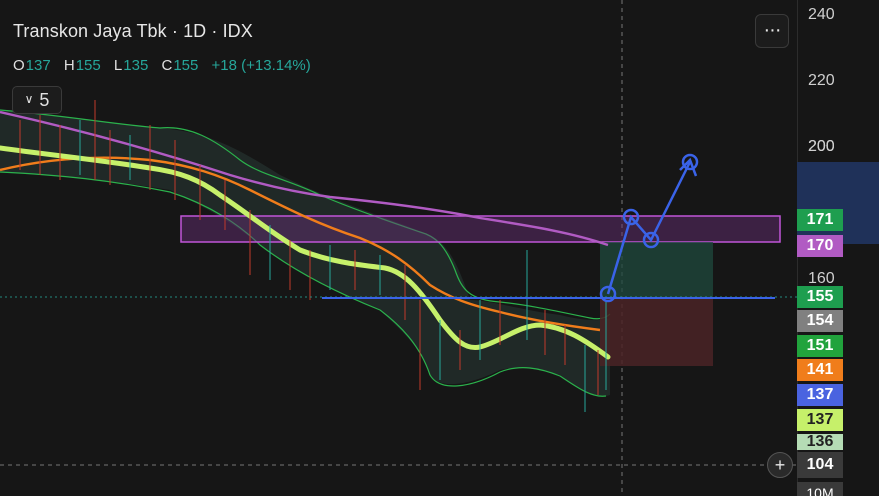  I want to click on price-tag-154: 154, so click(820, 321).